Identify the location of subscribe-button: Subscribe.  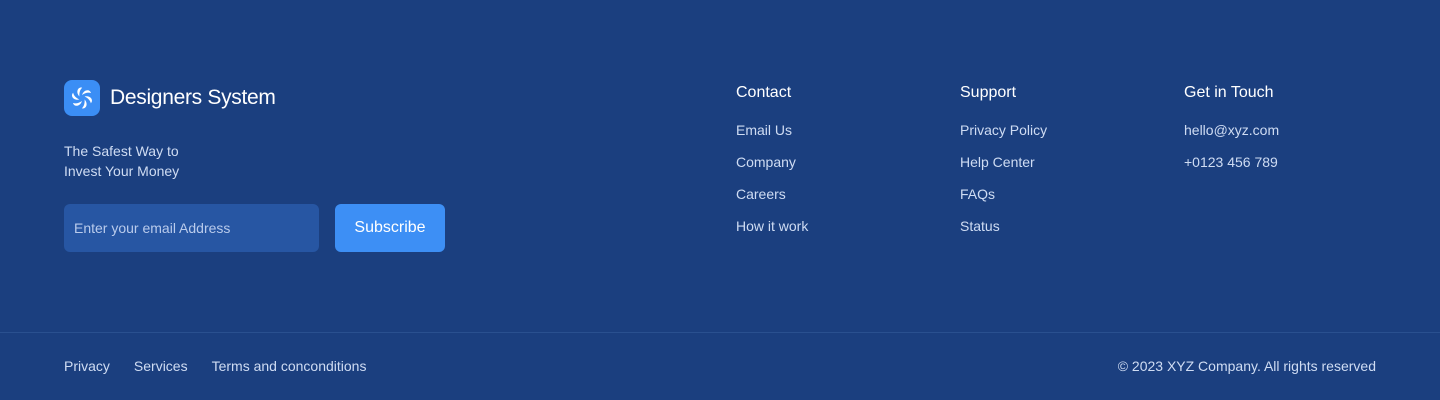
(390, 228).